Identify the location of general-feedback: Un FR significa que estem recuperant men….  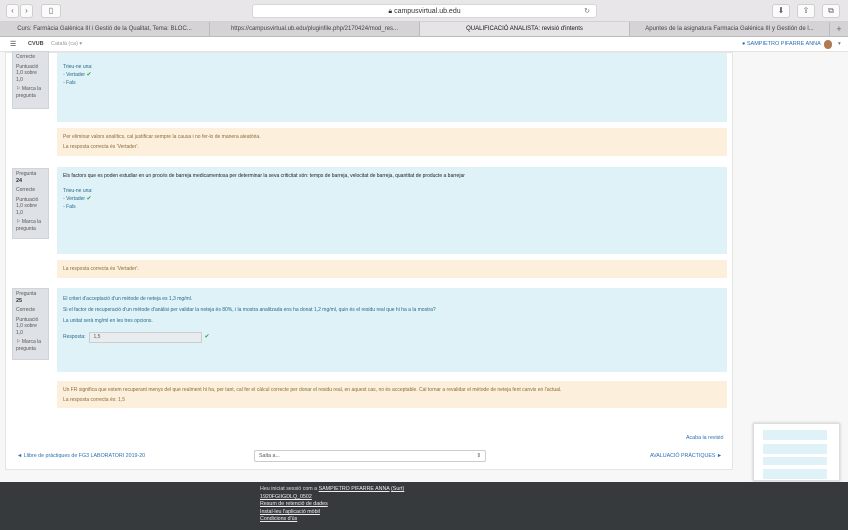
(312, 390).